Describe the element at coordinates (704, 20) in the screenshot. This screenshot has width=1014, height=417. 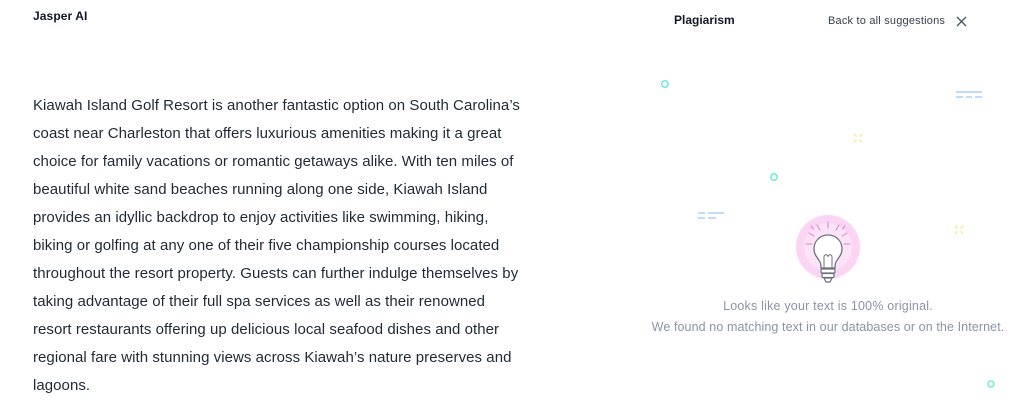
I see `panel-title: Plagiarism` at that location.